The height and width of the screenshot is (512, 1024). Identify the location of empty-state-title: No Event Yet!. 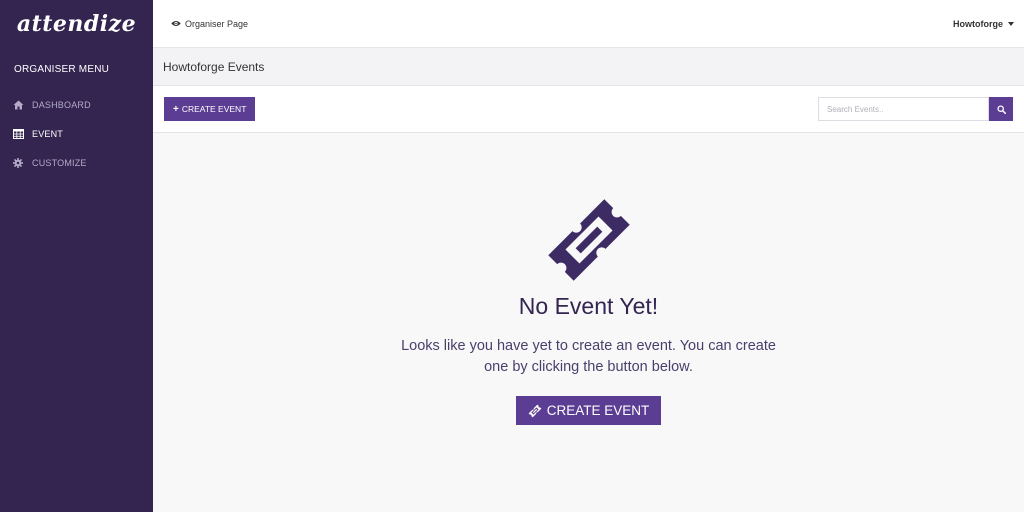
(588, 306).